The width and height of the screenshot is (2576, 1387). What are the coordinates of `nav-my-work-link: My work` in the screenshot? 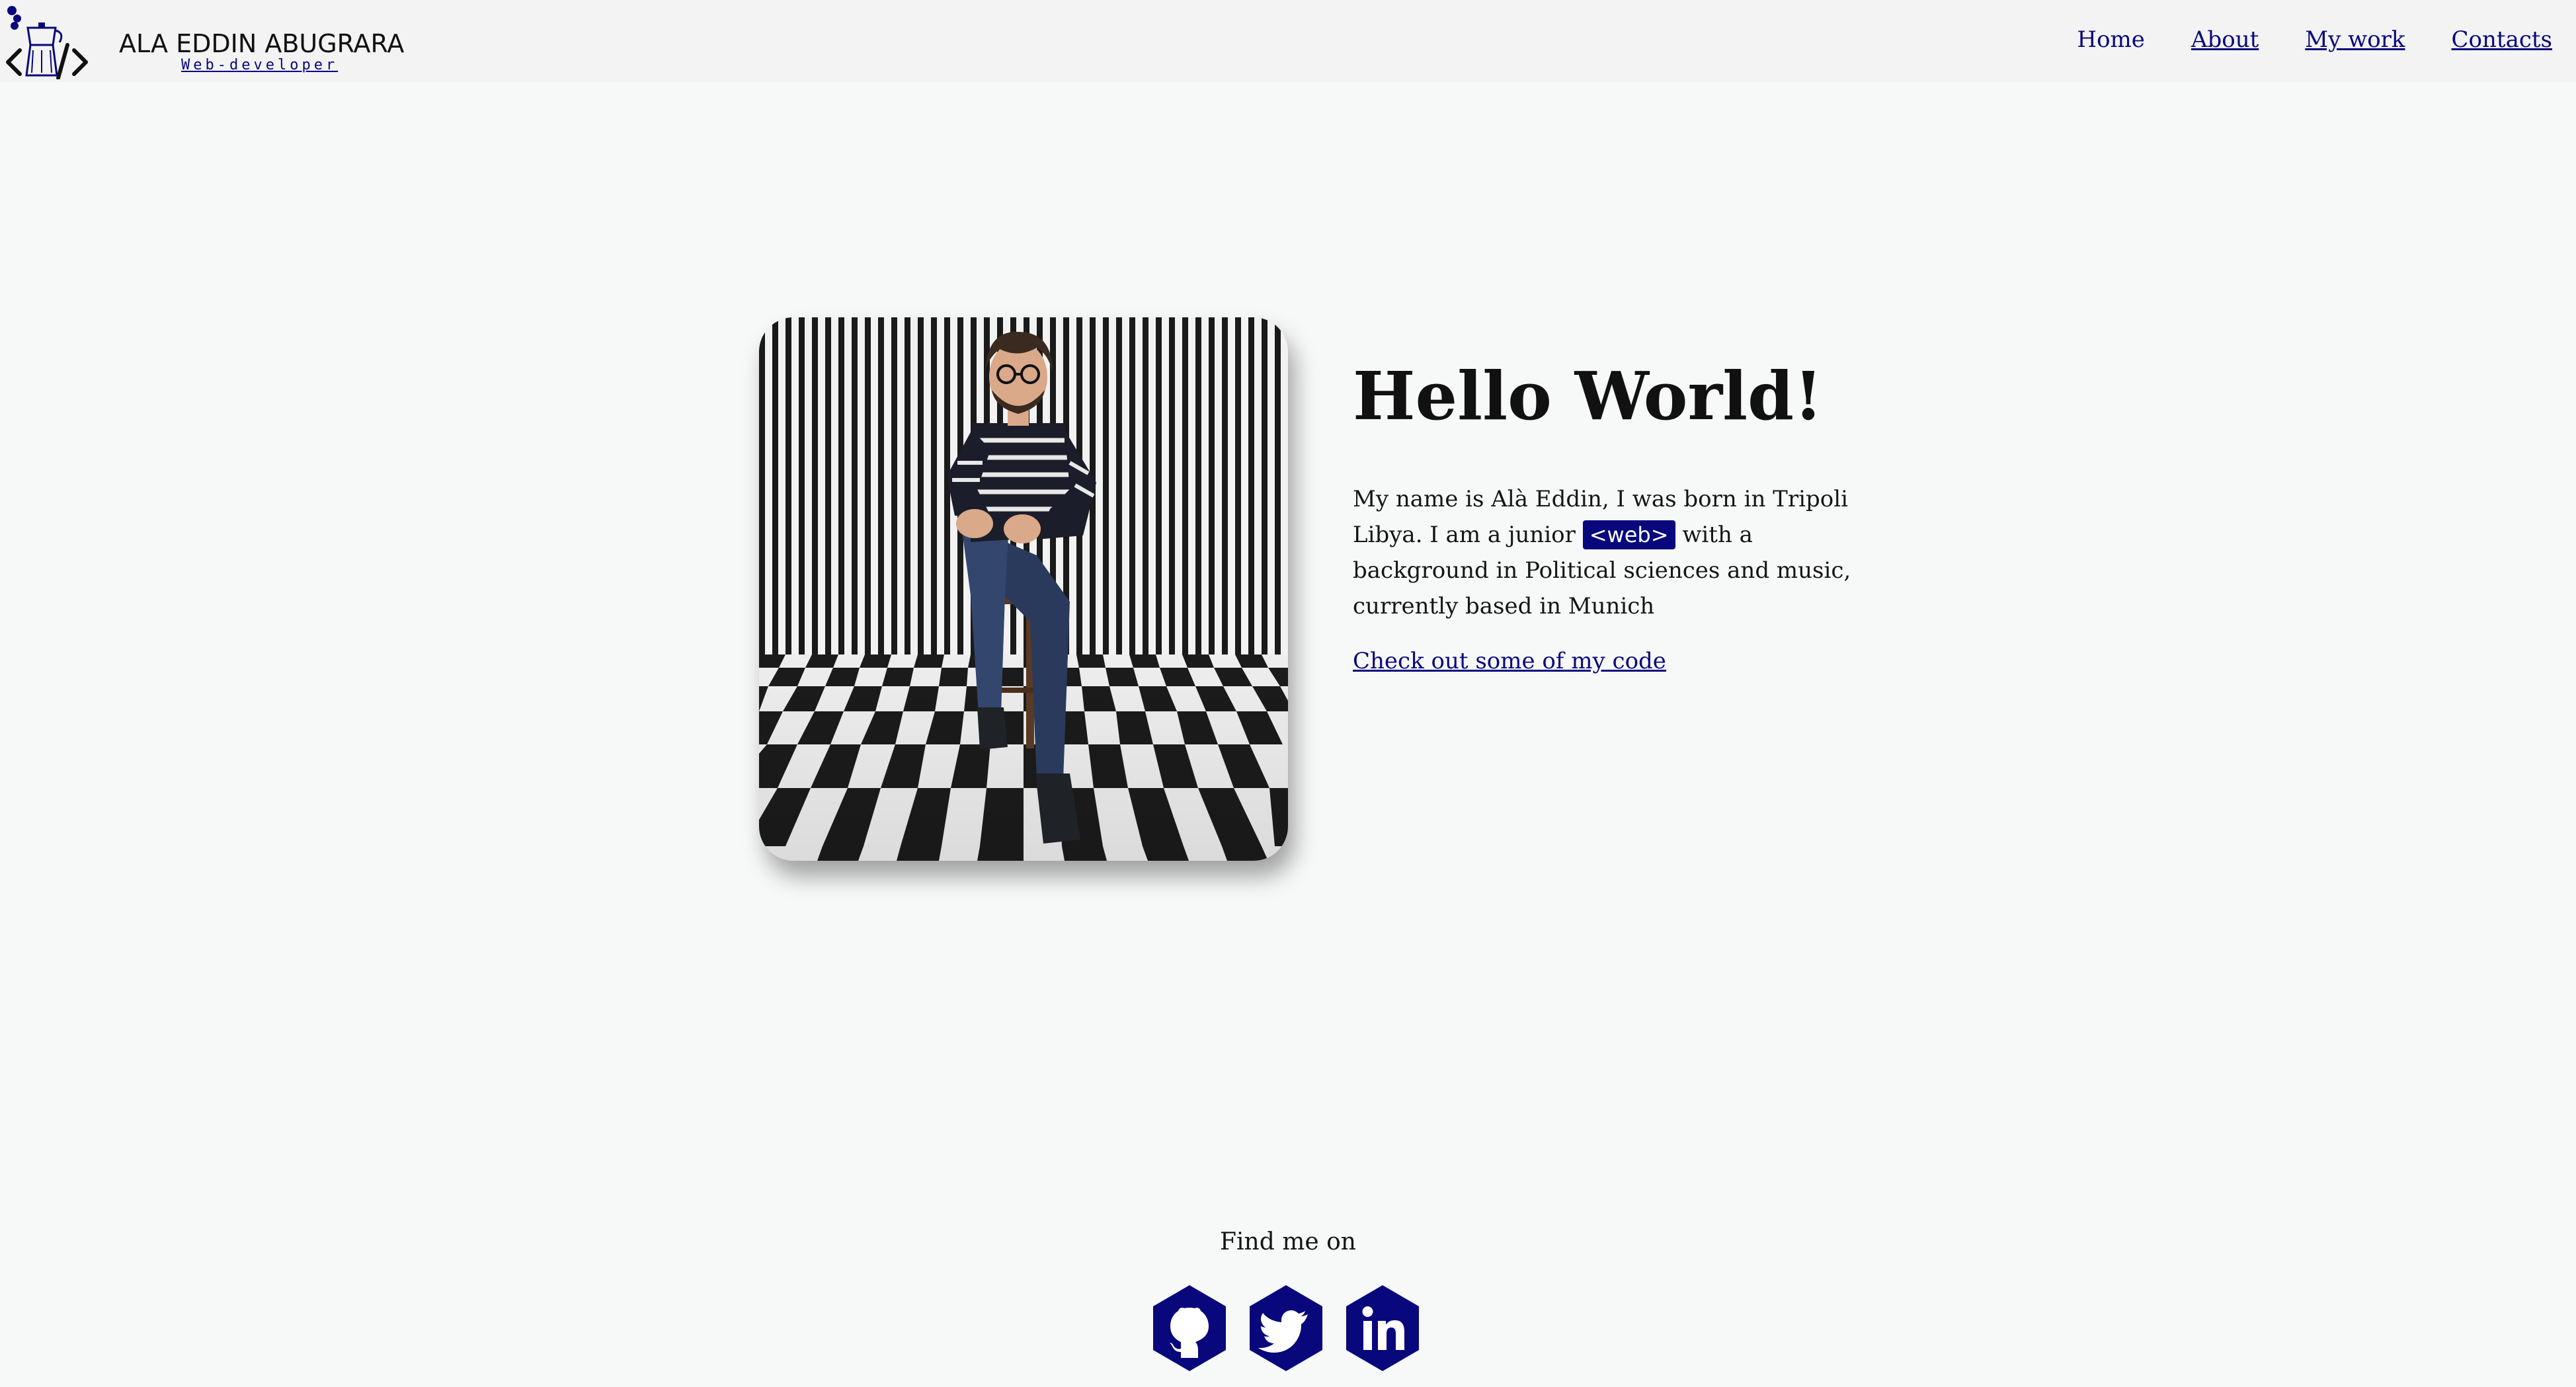 It's located at (2355, 39).